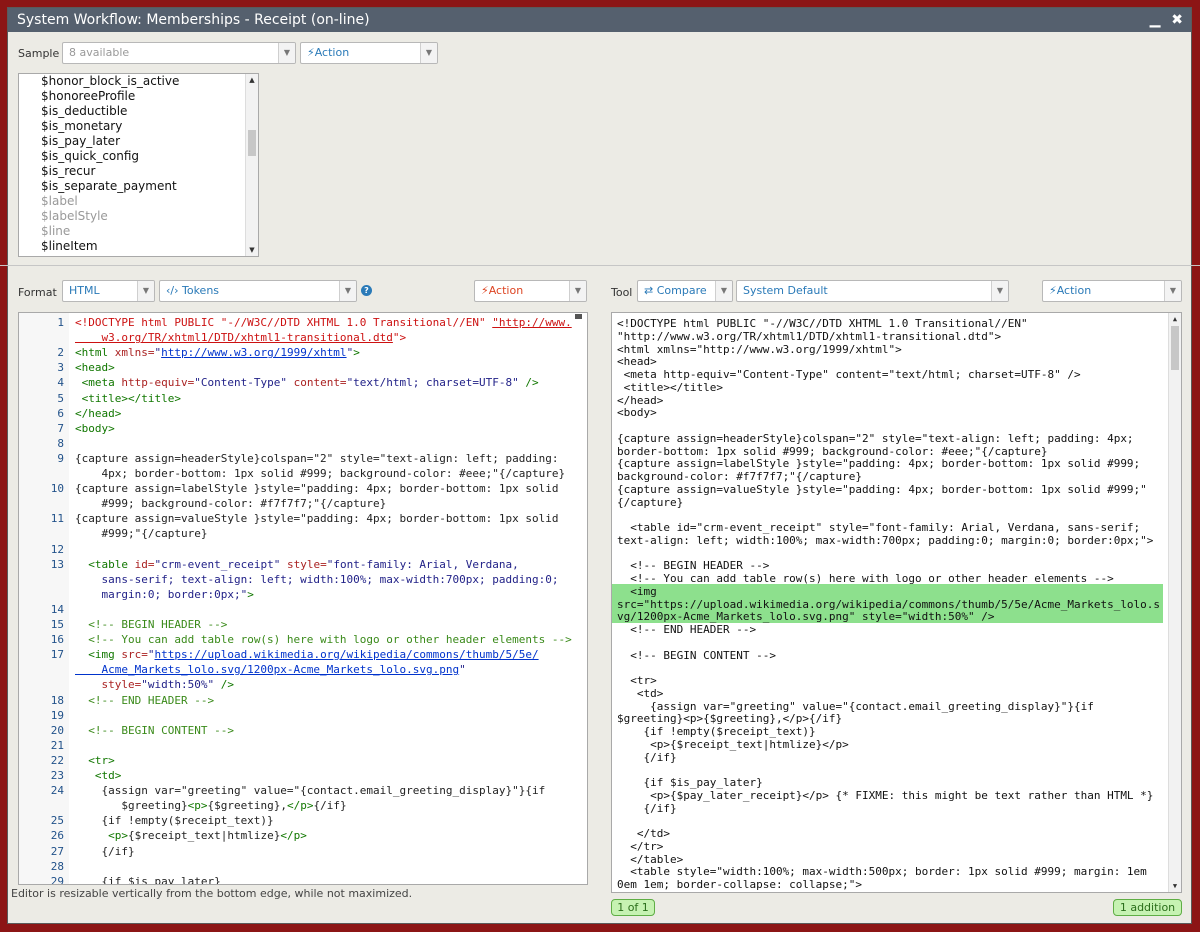  Describe the element at coordinates (110, 186) in the screenshot. I see `token-item: $is_separate_payment` at that location.